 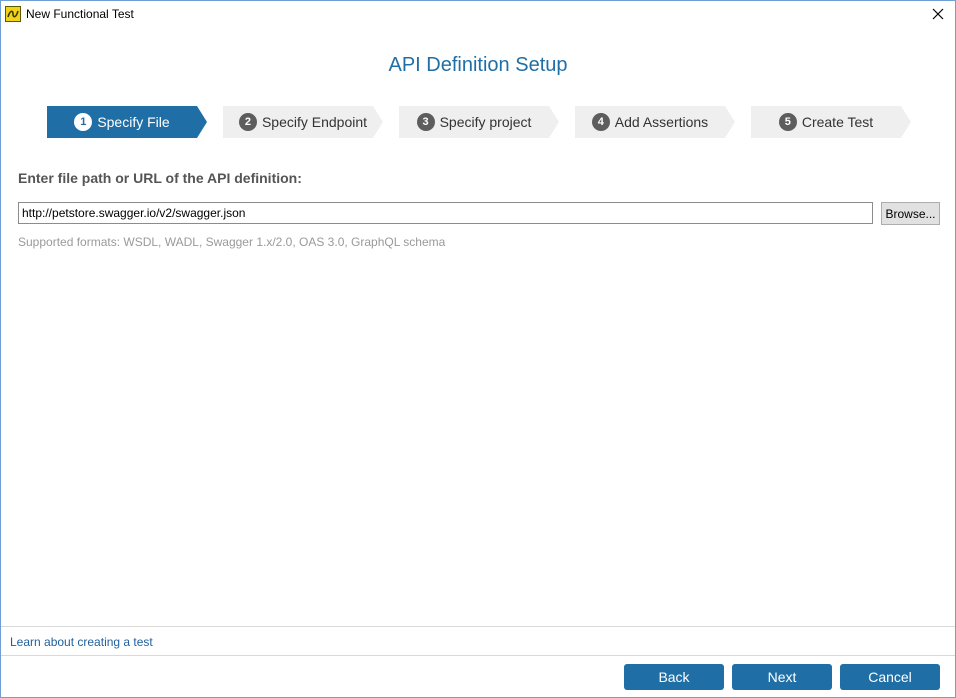 What do you see at coordinates (782, 677) in the screenshot?
I see `next-button: Next` at bounding box center [782, 677].